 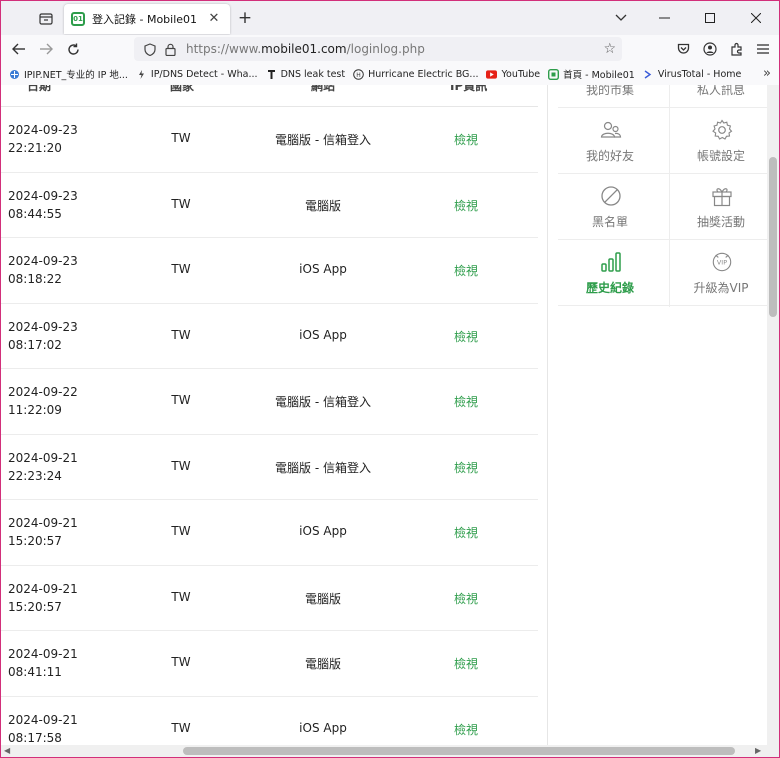 I want to click on cell-datetime: 2024-09-23 08:18:22, so click(x=43, y=270).